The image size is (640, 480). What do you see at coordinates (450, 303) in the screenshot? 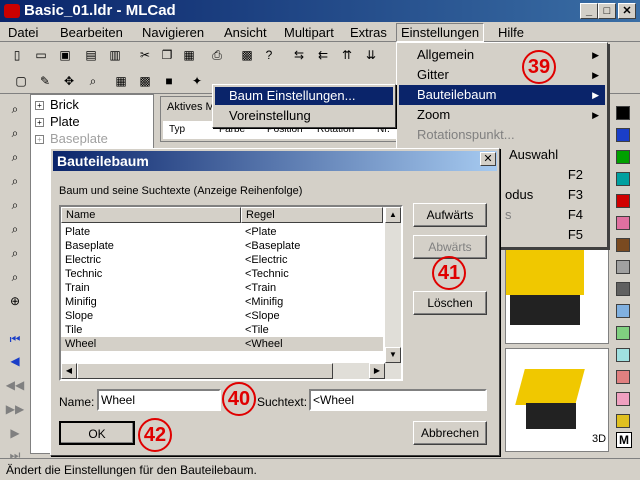
I see `delete-button: Löschen` at bounding box center [450, 303].